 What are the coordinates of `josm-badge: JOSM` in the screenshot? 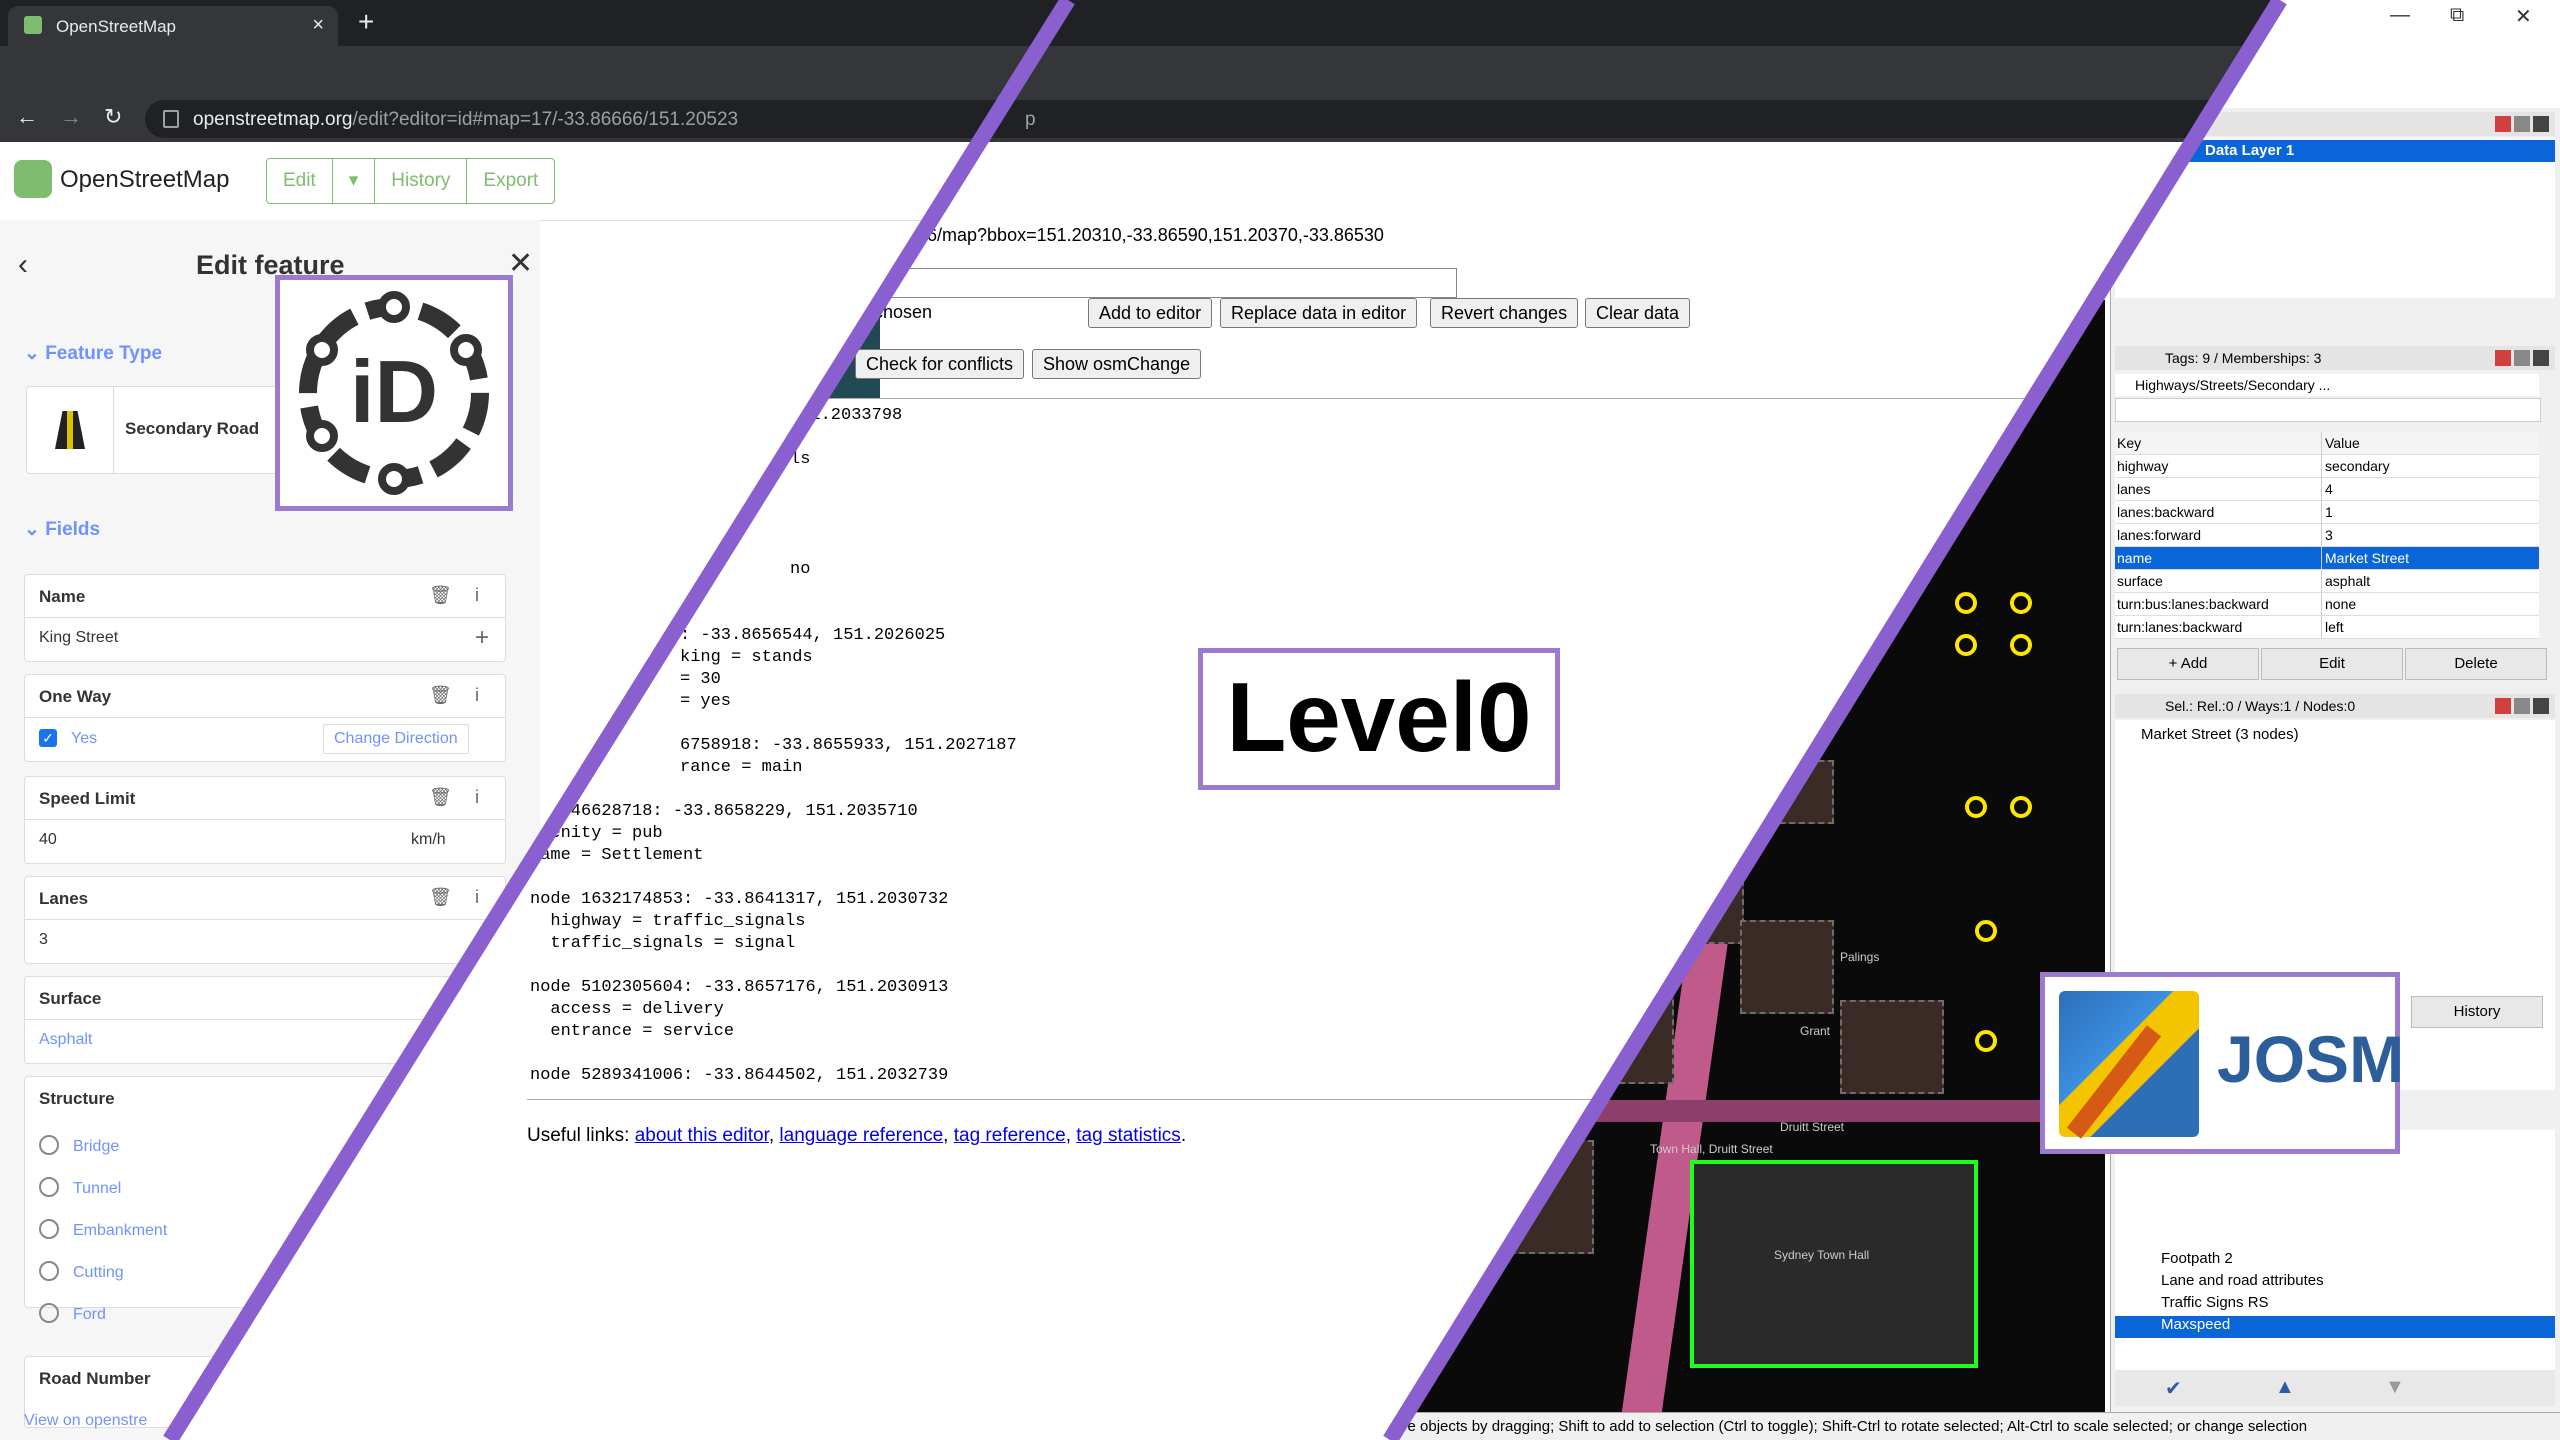 It's located at (2222, 1063).